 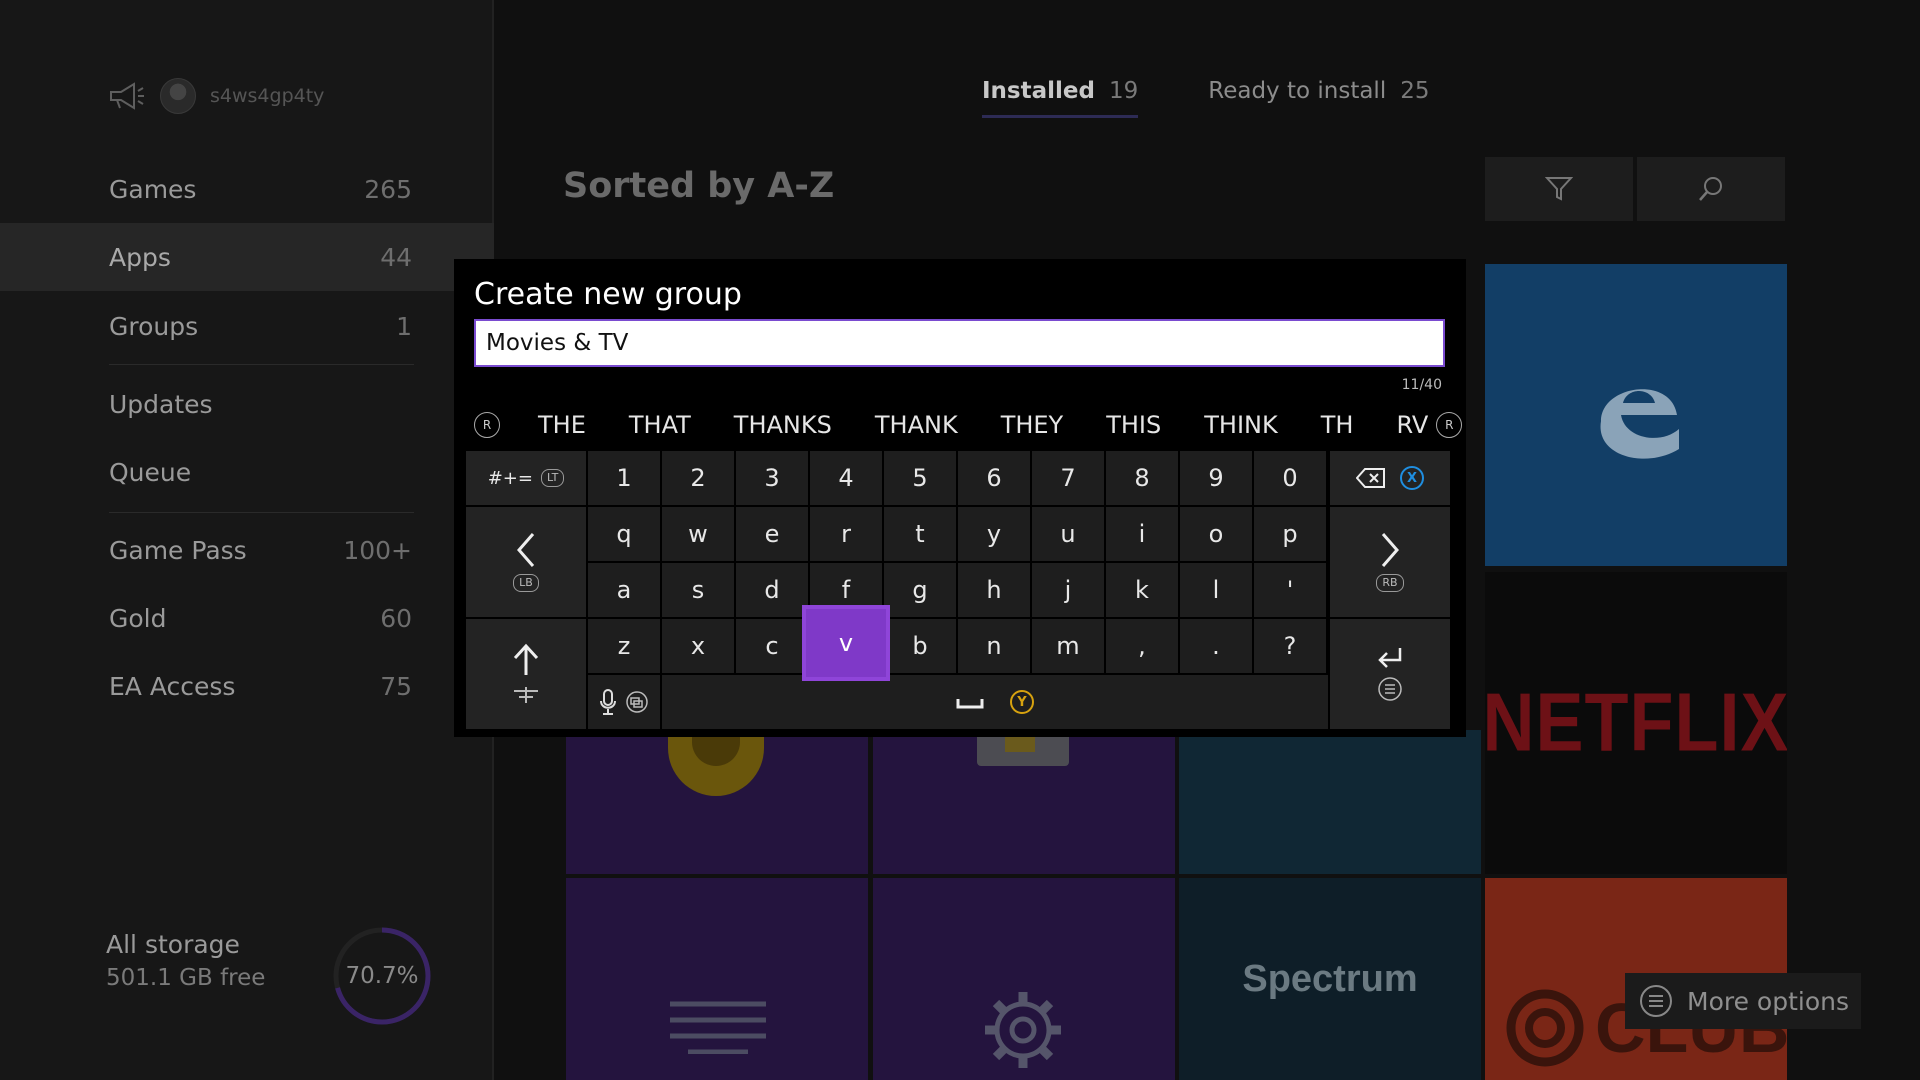 I want to click on cursor-right-key: RB, so click(x=1390, y=562).